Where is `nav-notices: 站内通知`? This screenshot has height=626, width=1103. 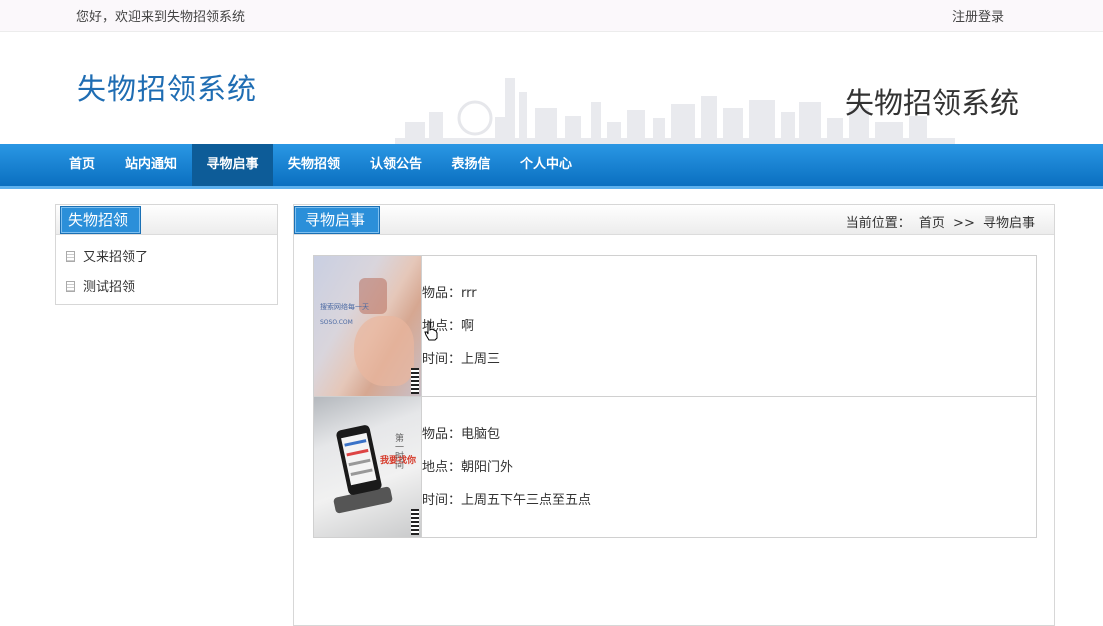 nav-notices: 站内通知 is located at coordinates (151, 165).